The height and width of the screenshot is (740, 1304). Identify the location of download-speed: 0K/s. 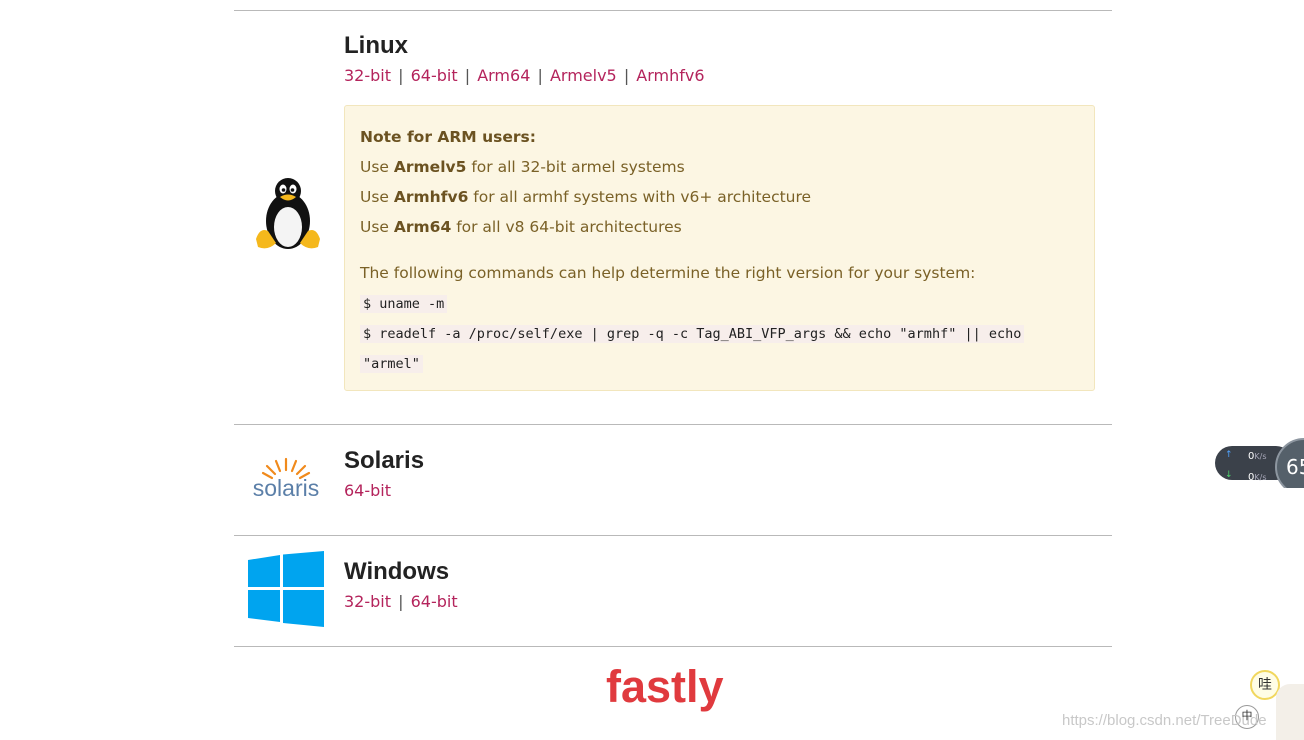
(1257, 477).